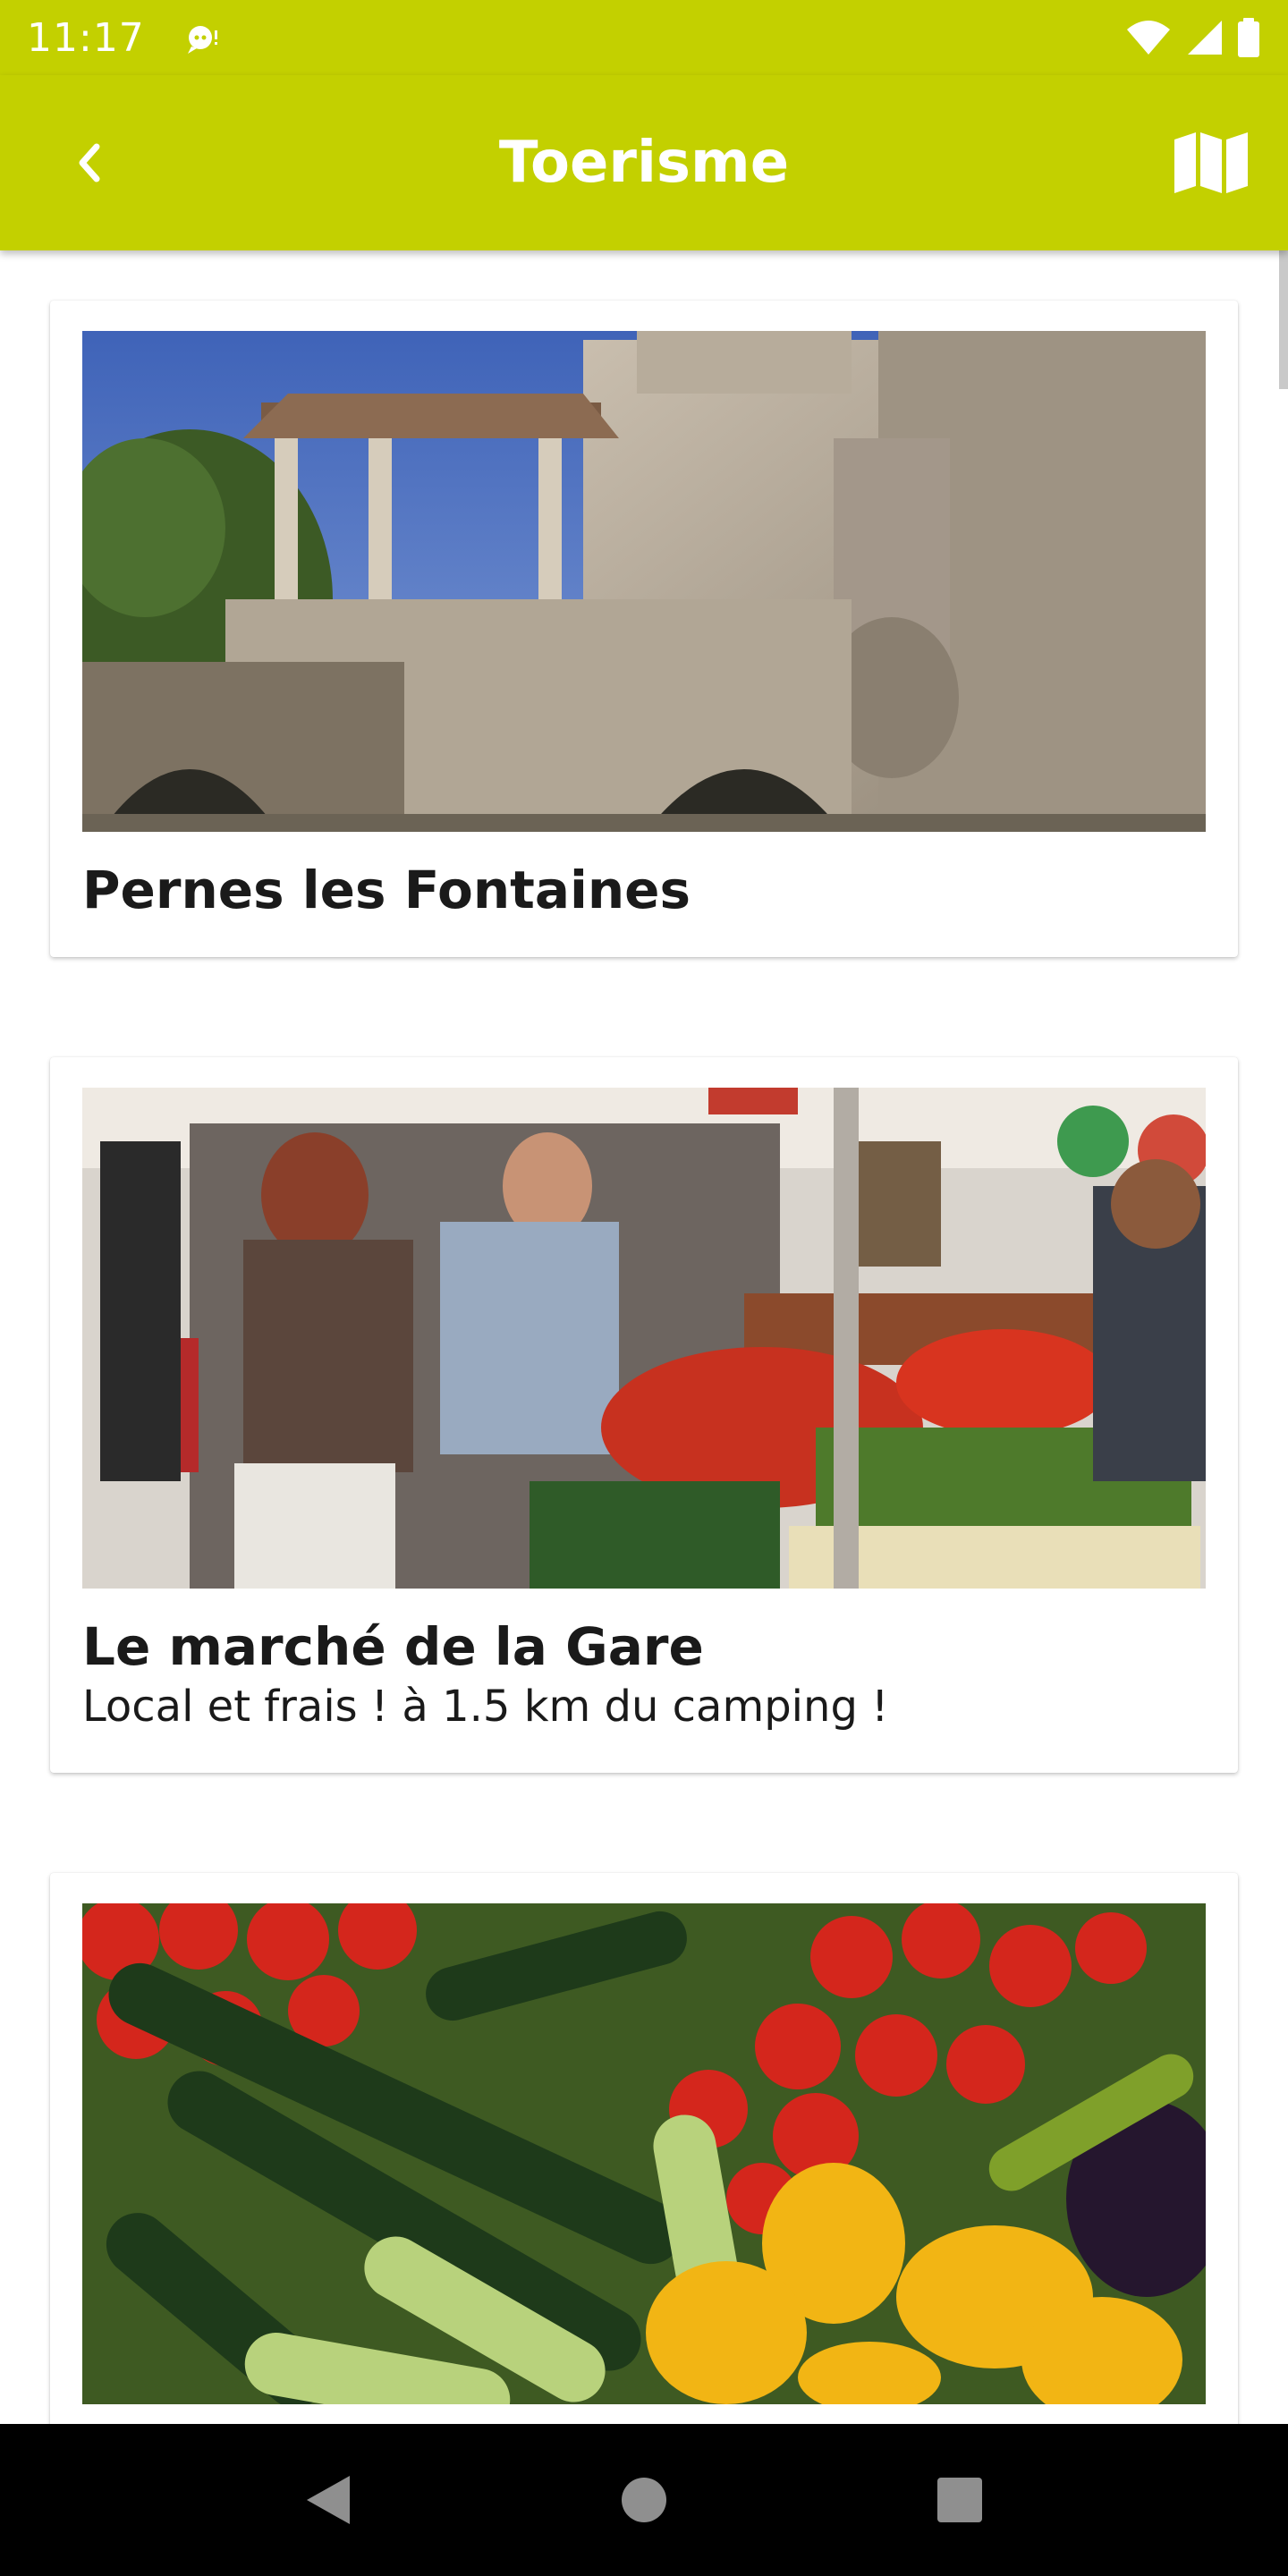 Image resolution: width=1288 pixels, height=2576 pixels. Describe the element at coordinates (386, 890) in the screenshot. I see `card-title: Pernes les Fontaines` at that location.